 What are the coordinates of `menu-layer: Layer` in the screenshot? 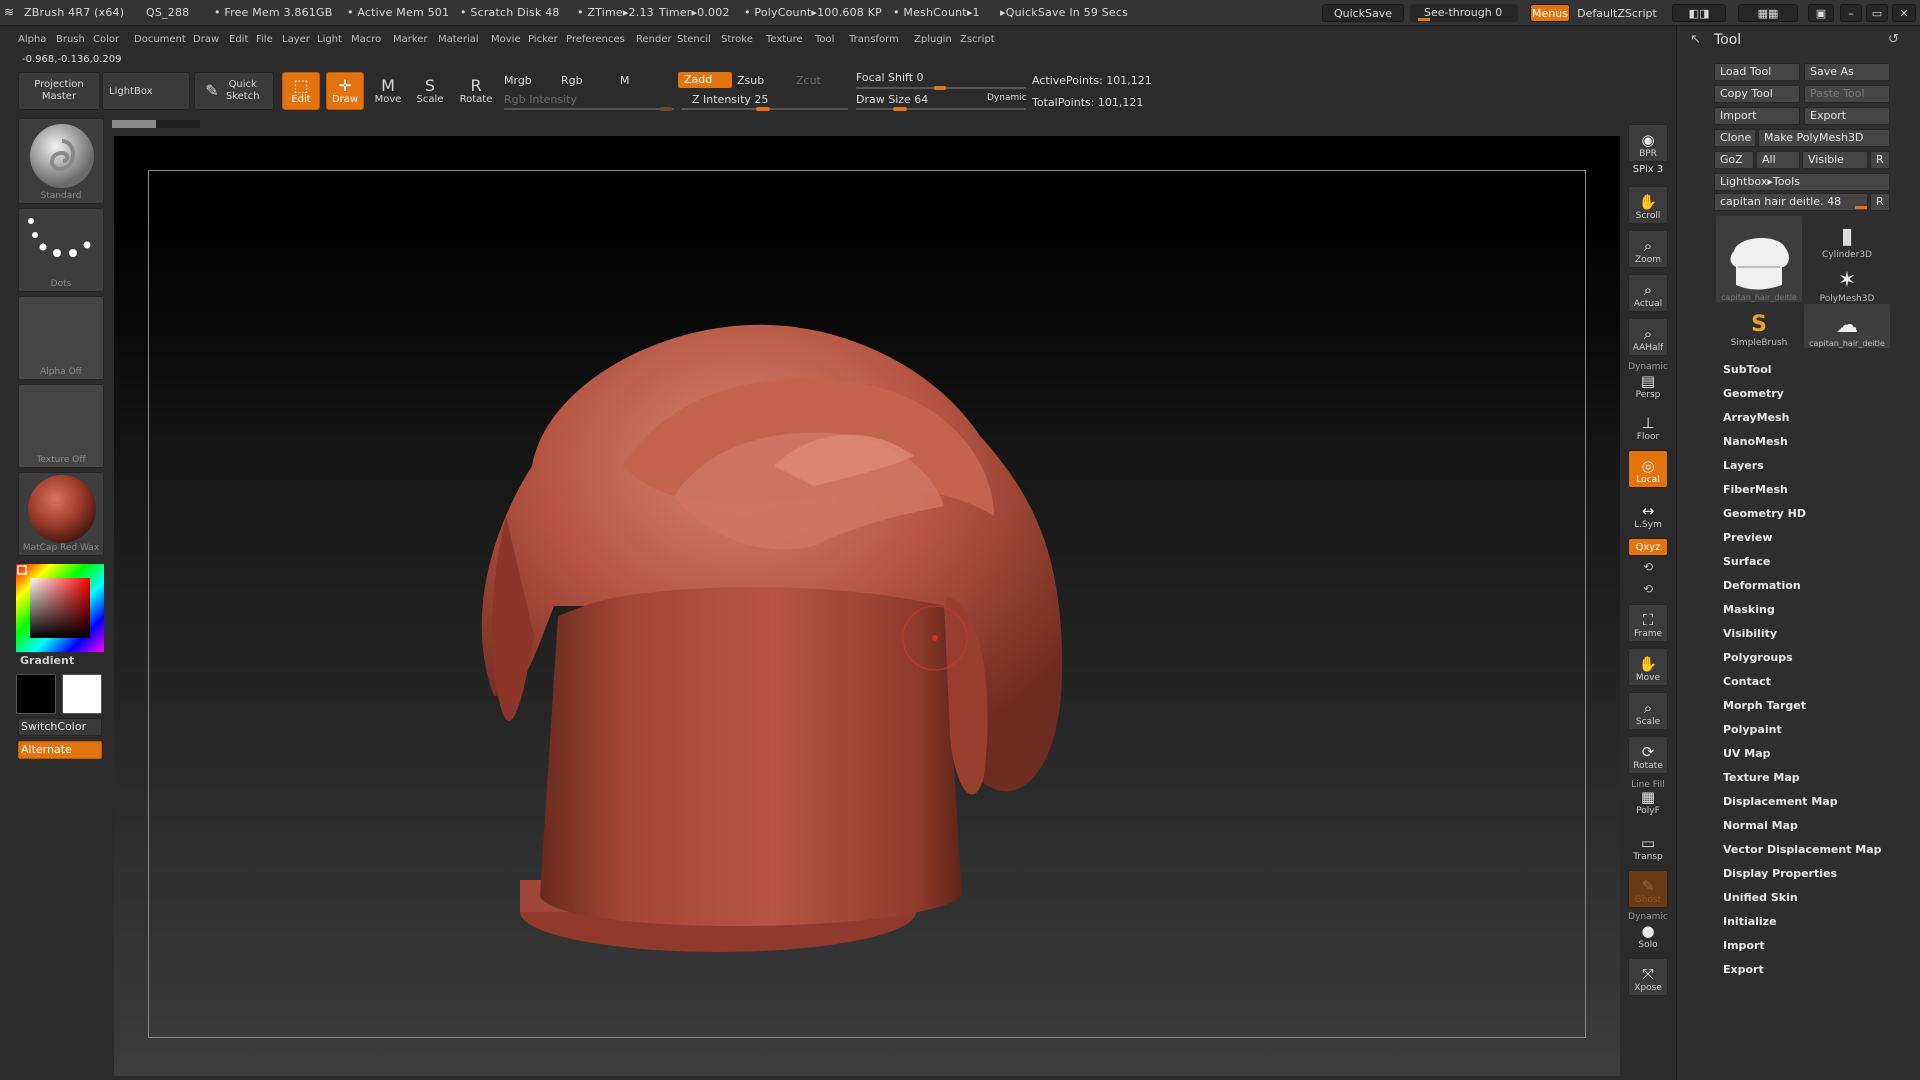 It's located at (296, 39).